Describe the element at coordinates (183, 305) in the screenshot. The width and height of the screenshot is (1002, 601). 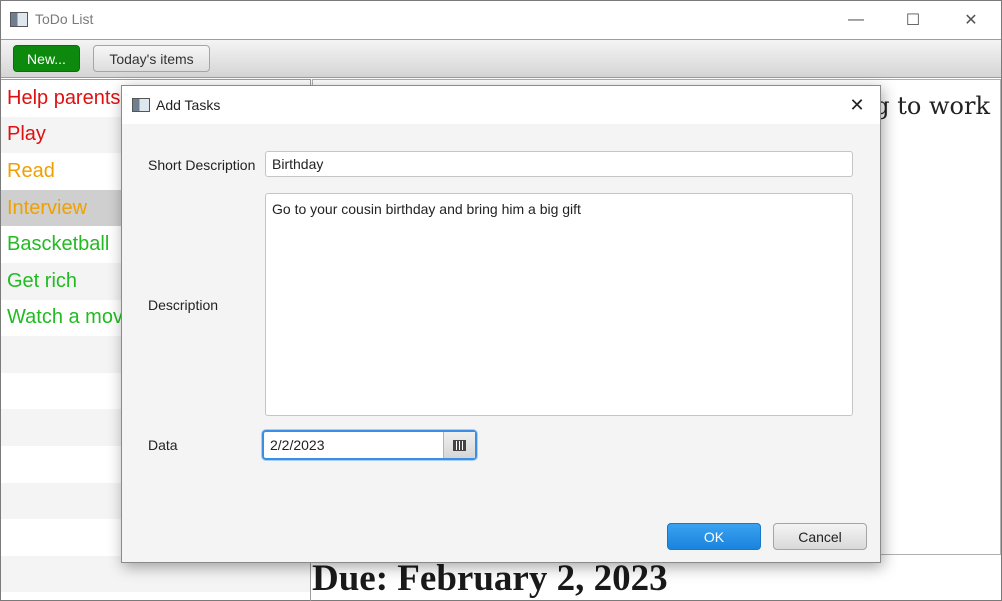
I see `description-label: Description` at that location.